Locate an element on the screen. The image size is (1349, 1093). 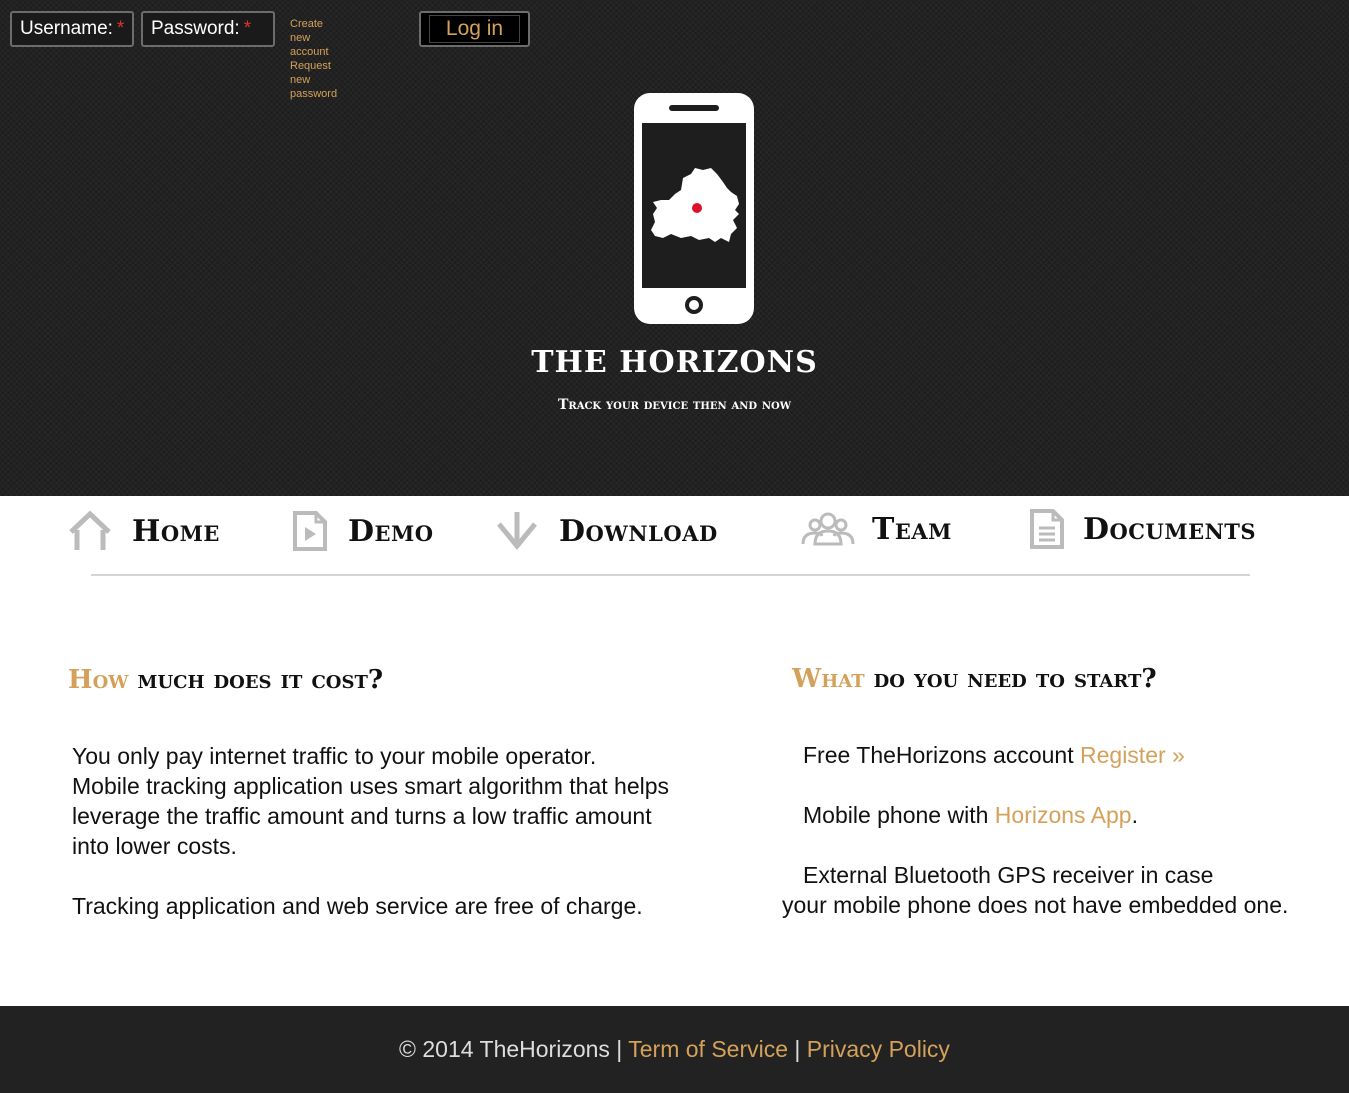
start-item-account-text: Free TheHorizons account is located at coordinates (941, 755).